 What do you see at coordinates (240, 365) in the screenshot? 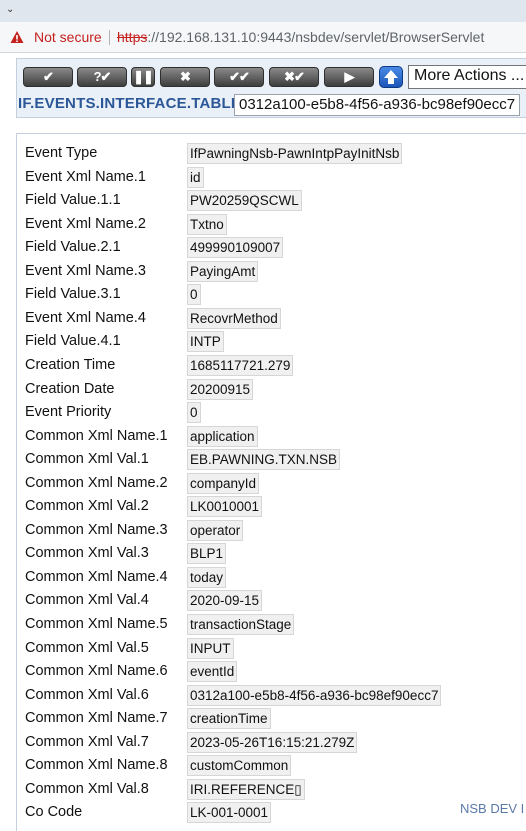
I see `field-value: 1685117721.279` at bounding box center [240, 365].